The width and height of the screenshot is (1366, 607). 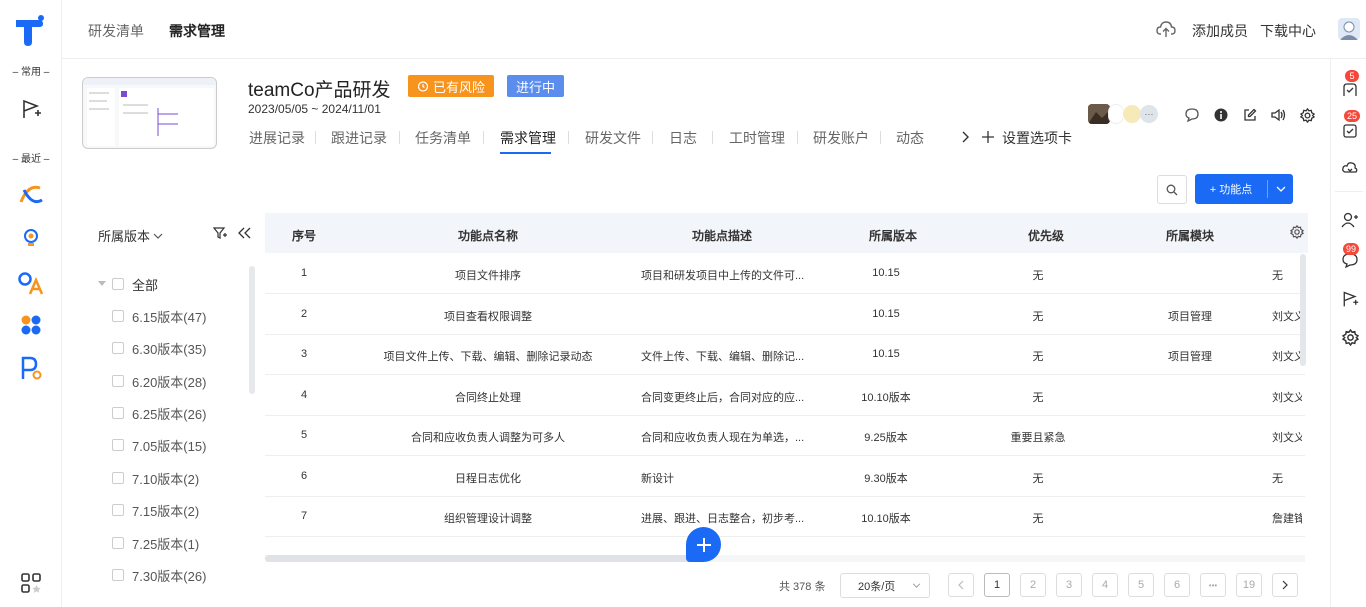 What do you see at coordinates (757, 138) in the screenshot?
I see `tab-timesheet: 工时管理` at bounding box center [757, 138].